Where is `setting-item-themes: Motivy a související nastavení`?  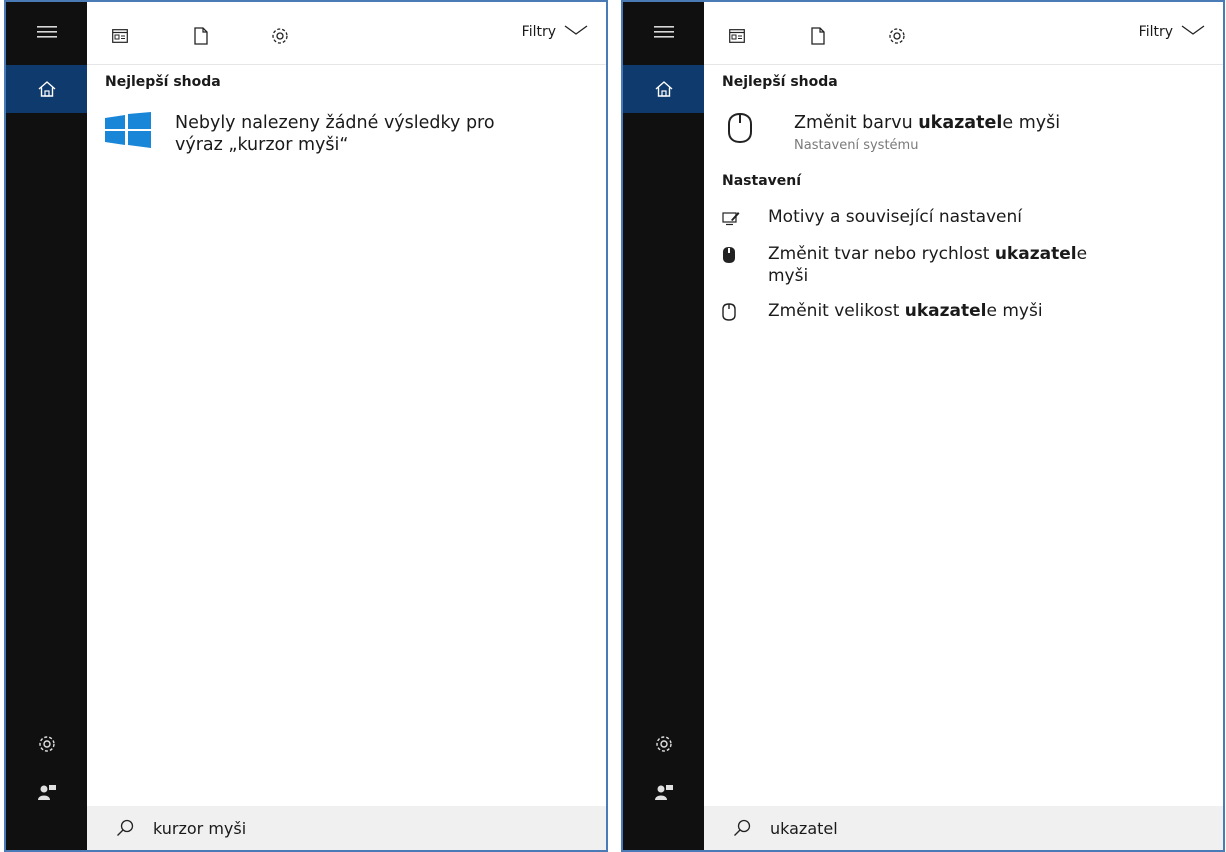
setting-item-themes: Motivy a související nastavení is located at coordinates (957, 217).